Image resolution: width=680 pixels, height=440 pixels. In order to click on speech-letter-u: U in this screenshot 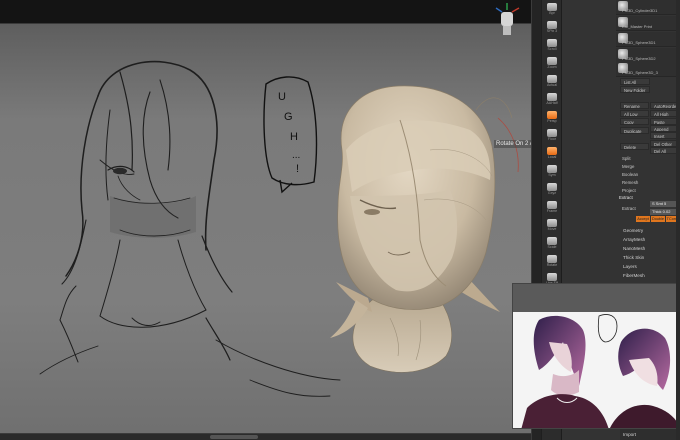, I will do `click(282, 97)`.